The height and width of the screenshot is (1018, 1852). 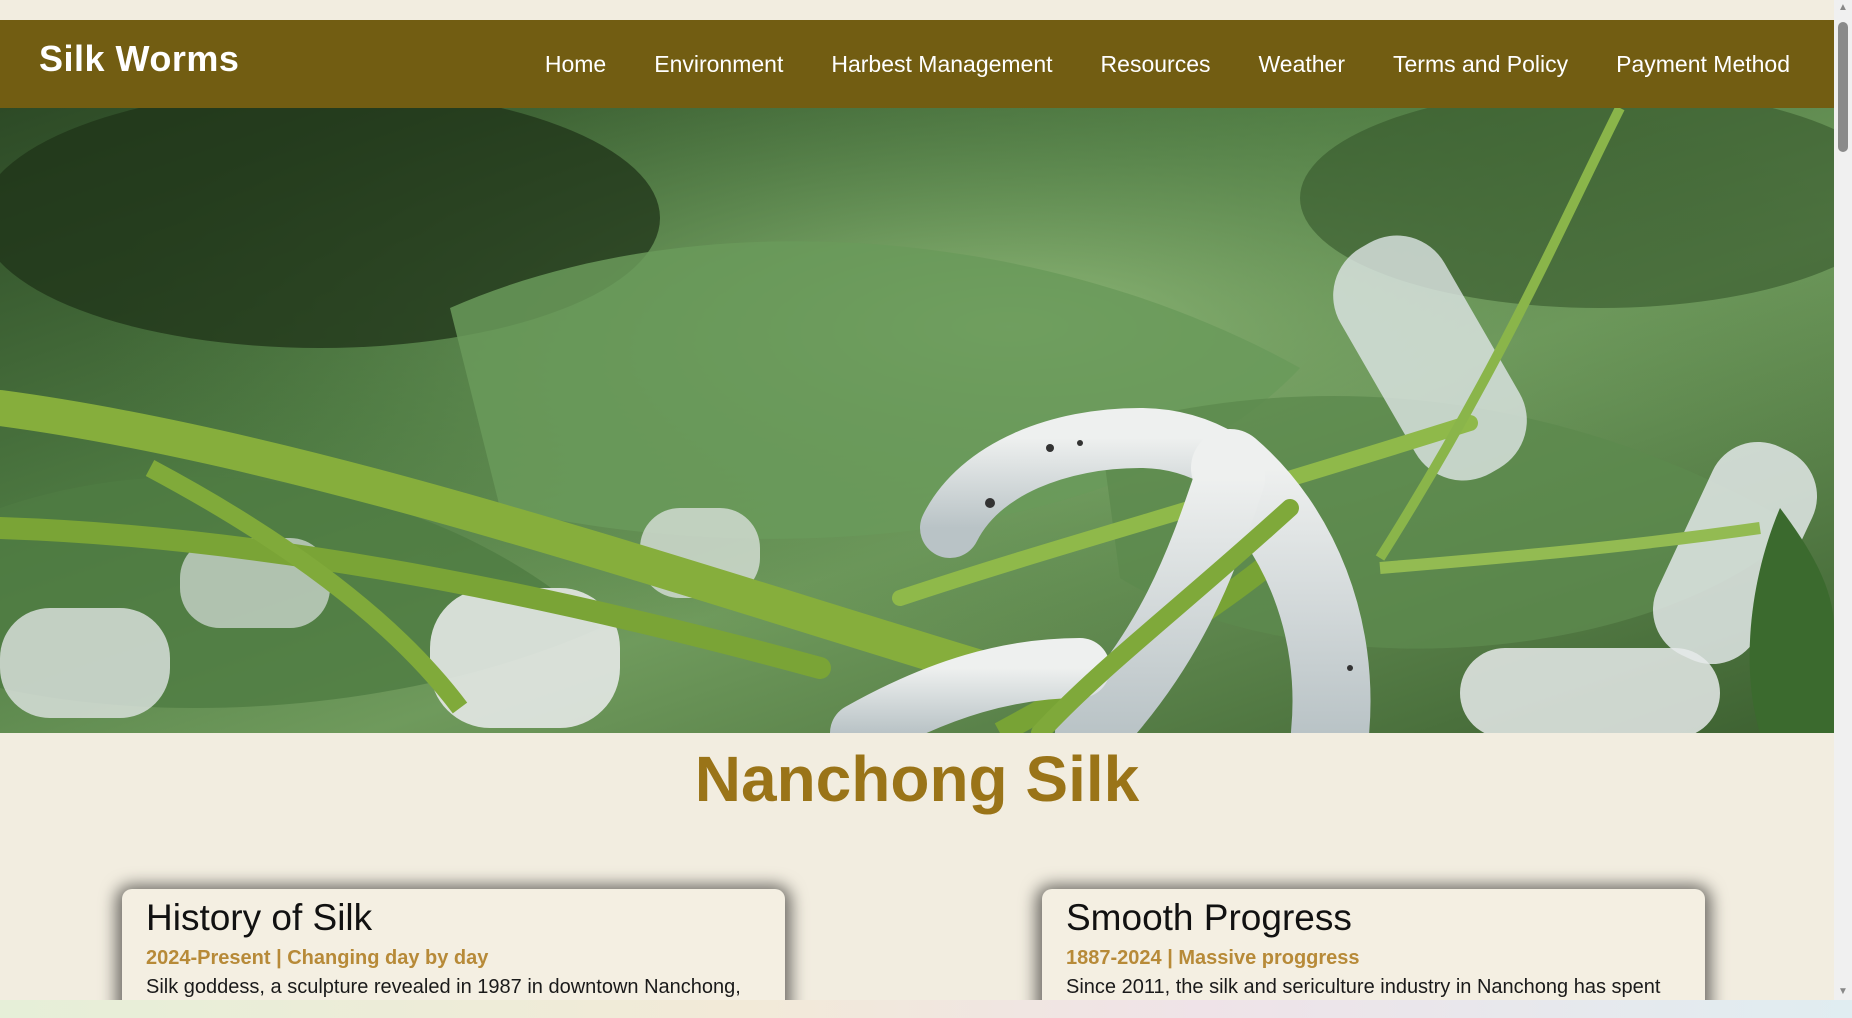 What do you see at coordinates (1713, 64) in the screenshot?
I see `nav-link-payment-method: Payment Method` at bounding box center [1713, 64].